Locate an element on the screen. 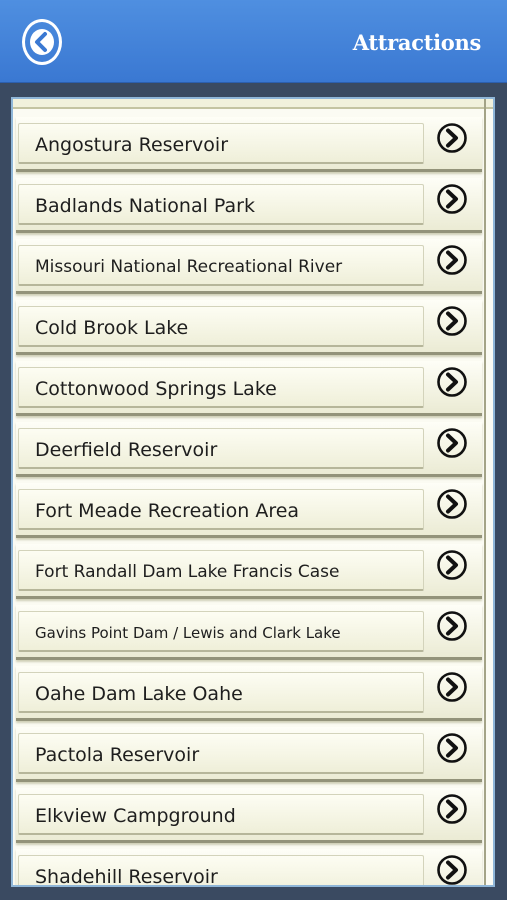 The width and height of the screenshot is (507, 900). list-item-label-box: Fort Meade Recreation Area is located at coordinates (221, 509).